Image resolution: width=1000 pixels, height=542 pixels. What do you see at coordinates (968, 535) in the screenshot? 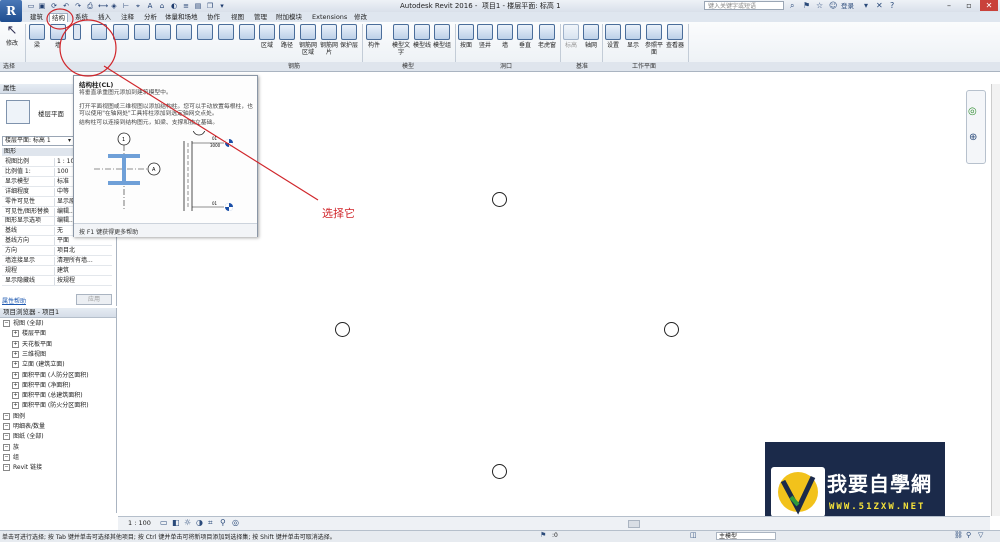
I see `select-pinned-icon: ⚲` at bounding box center [968, 535].